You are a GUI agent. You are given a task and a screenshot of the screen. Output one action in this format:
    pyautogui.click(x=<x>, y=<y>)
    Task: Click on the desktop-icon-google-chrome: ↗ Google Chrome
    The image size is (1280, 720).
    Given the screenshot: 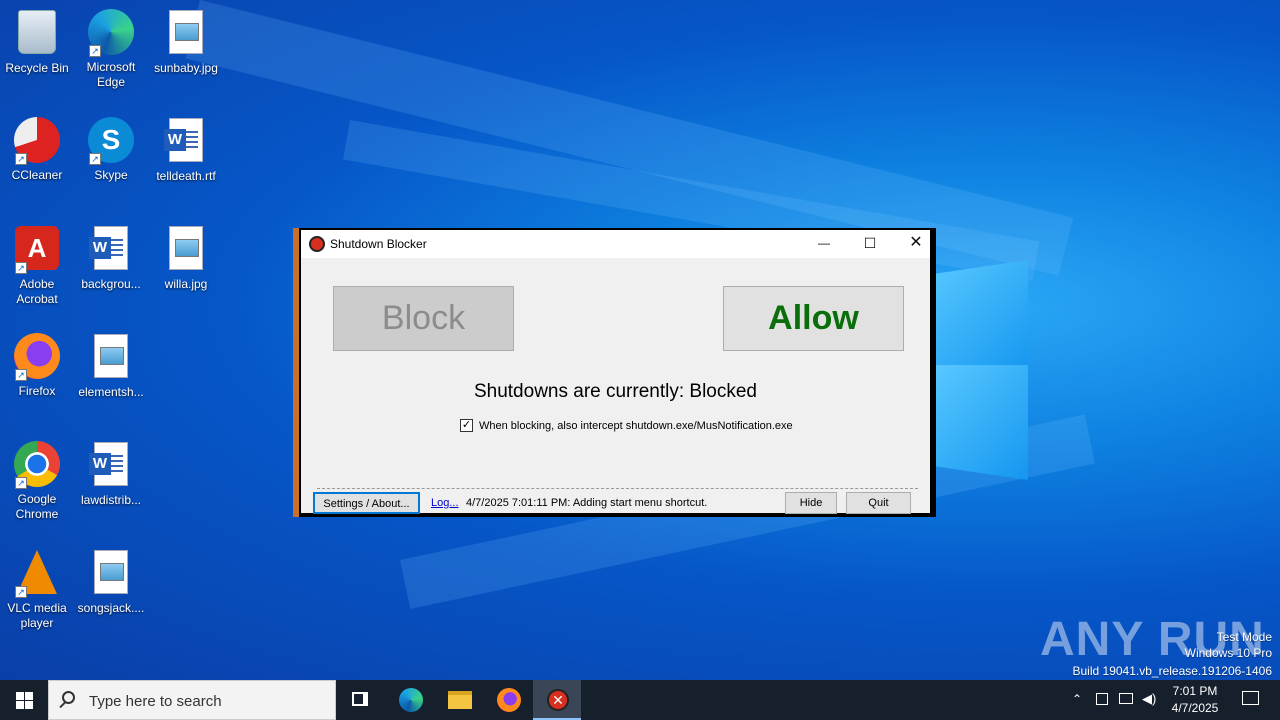 What is the action you would take?
    pyautogui.click(x=37, y=481)
    